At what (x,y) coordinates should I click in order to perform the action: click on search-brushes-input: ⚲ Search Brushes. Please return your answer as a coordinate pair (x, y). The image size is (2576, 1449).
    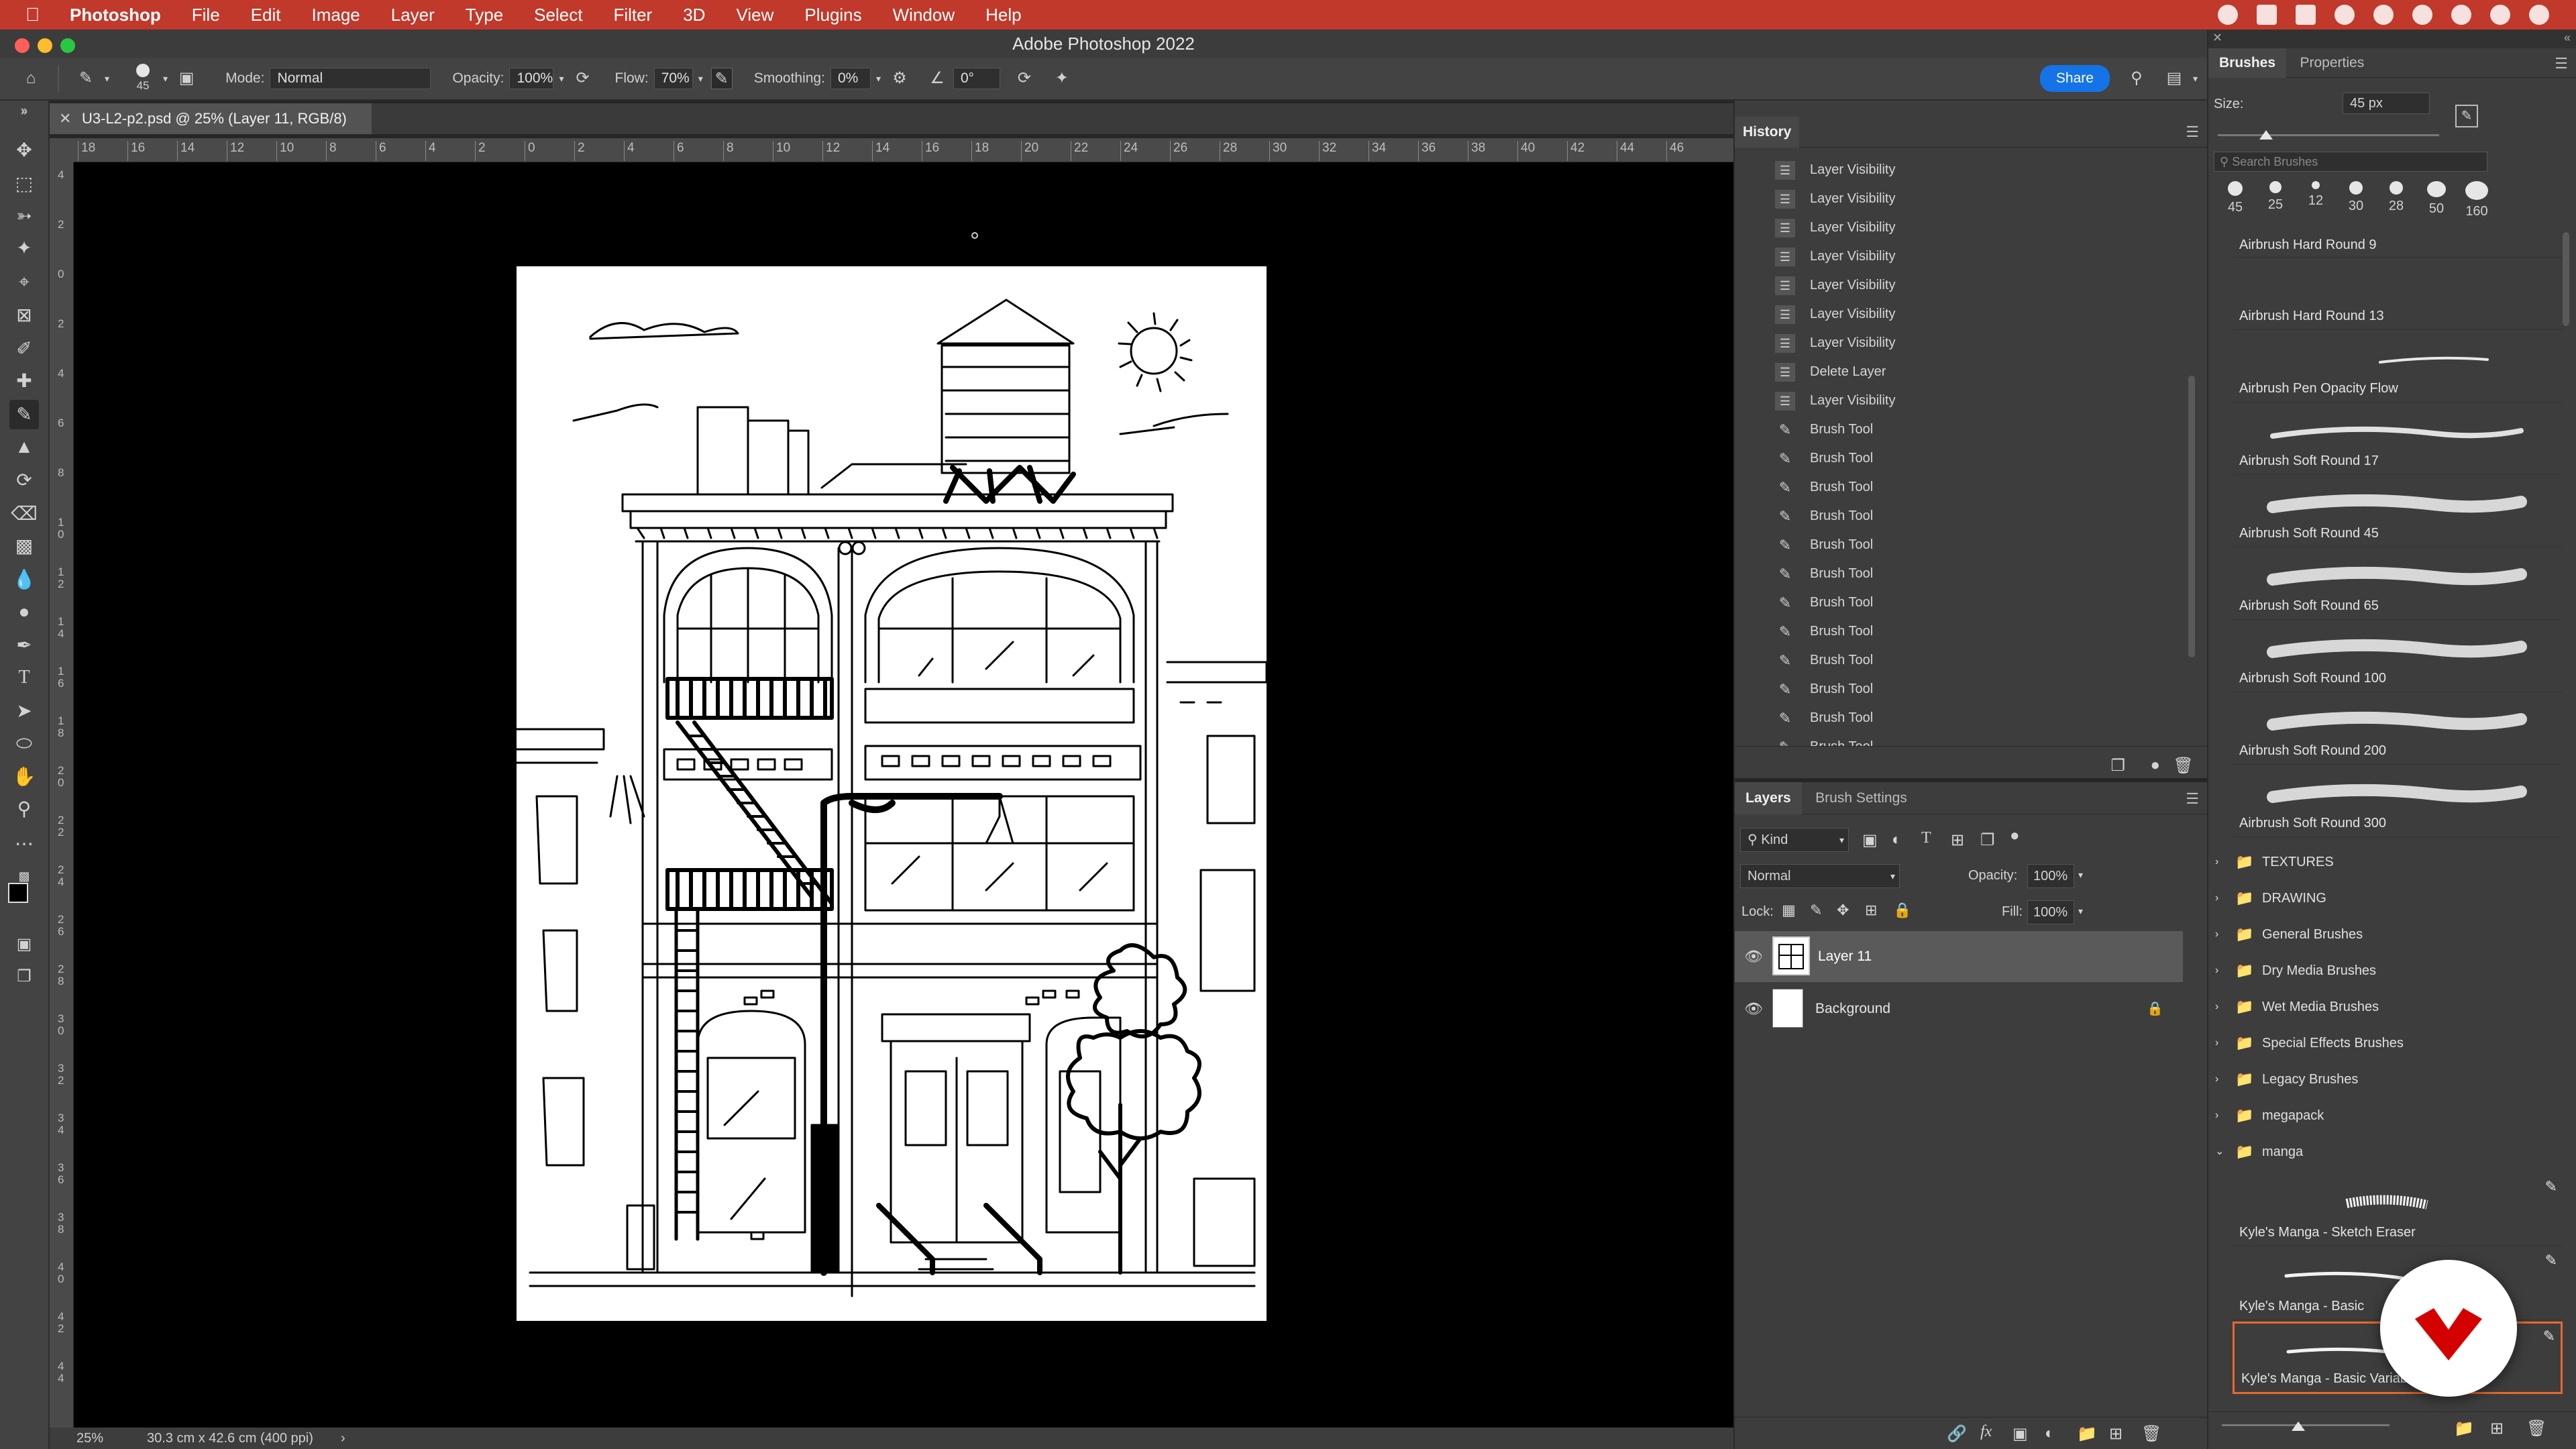
    Looking at the image, I should click on (2350, 162).